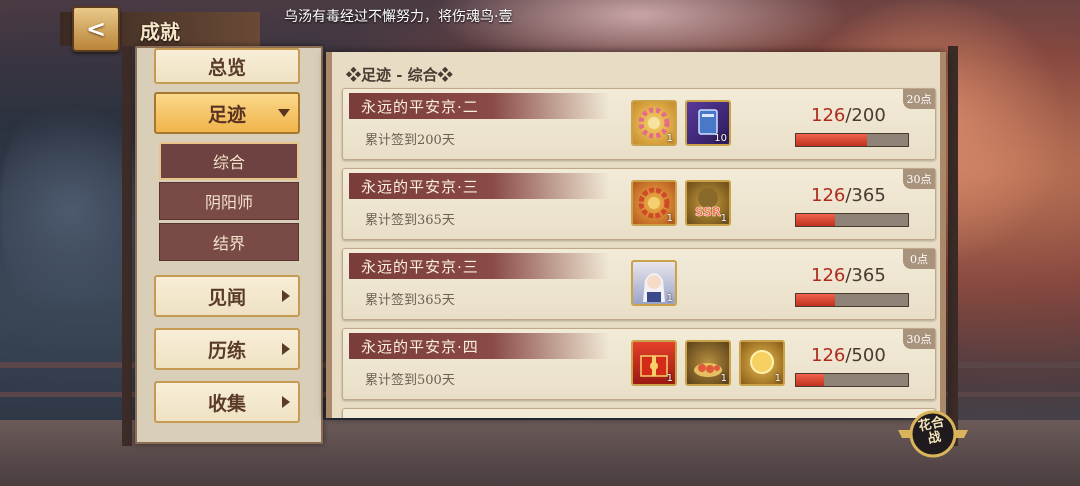 The width and height of the screenshot is (1080, 486). I want to click on nav-label: 历练, so click(226, 350).